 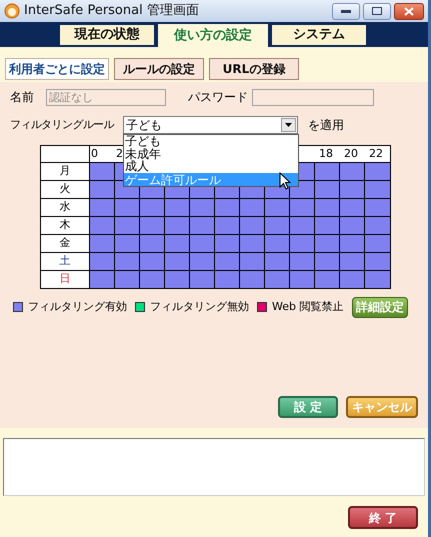 What do you see at coordinates (77, 306) in the screenshot?
I see `legend-label: フィルタリング有効` at bounding box center [77, 306].